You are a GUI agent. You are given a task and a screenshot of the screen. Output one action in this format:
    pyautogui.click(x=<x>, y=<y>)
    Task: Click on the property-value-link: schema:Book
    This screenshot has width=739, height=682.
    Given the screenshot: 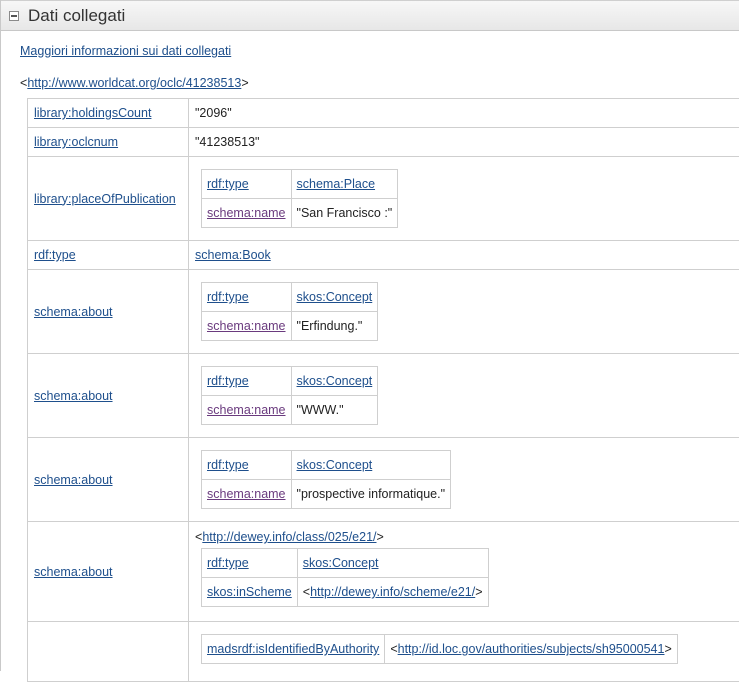 What is the action you would take?
    pyautogui.click(x=233, y=255)
    